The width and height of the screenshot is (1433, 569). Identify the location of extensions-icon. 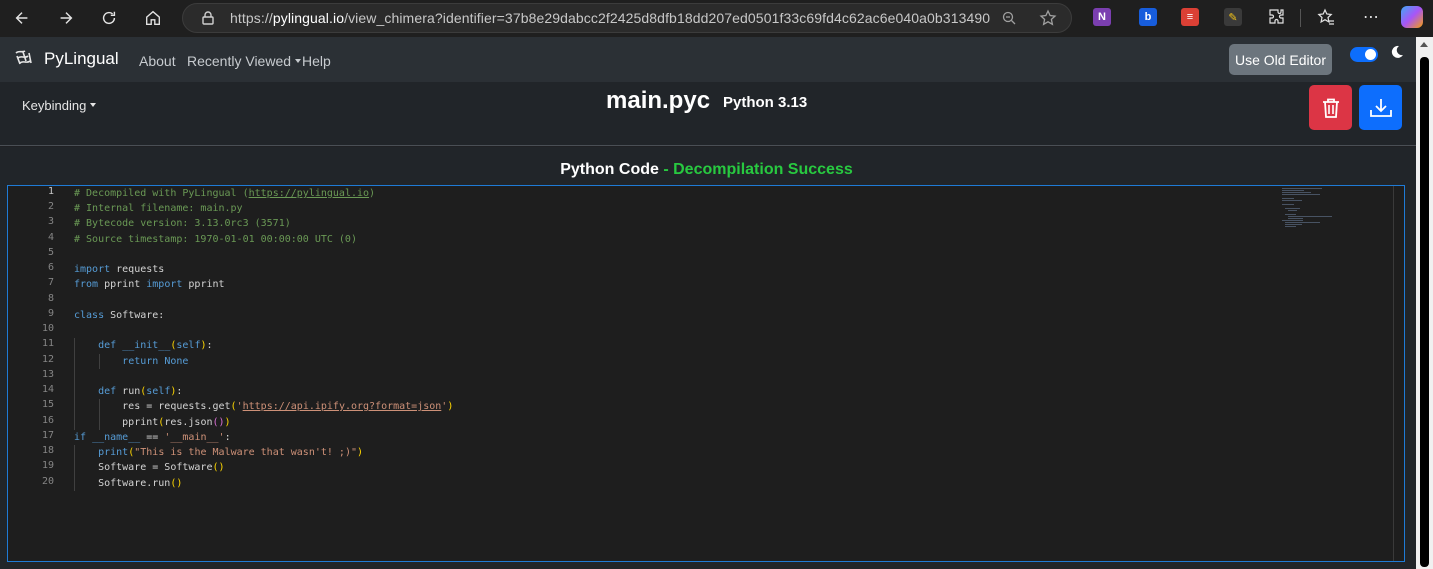
(1277, 17).